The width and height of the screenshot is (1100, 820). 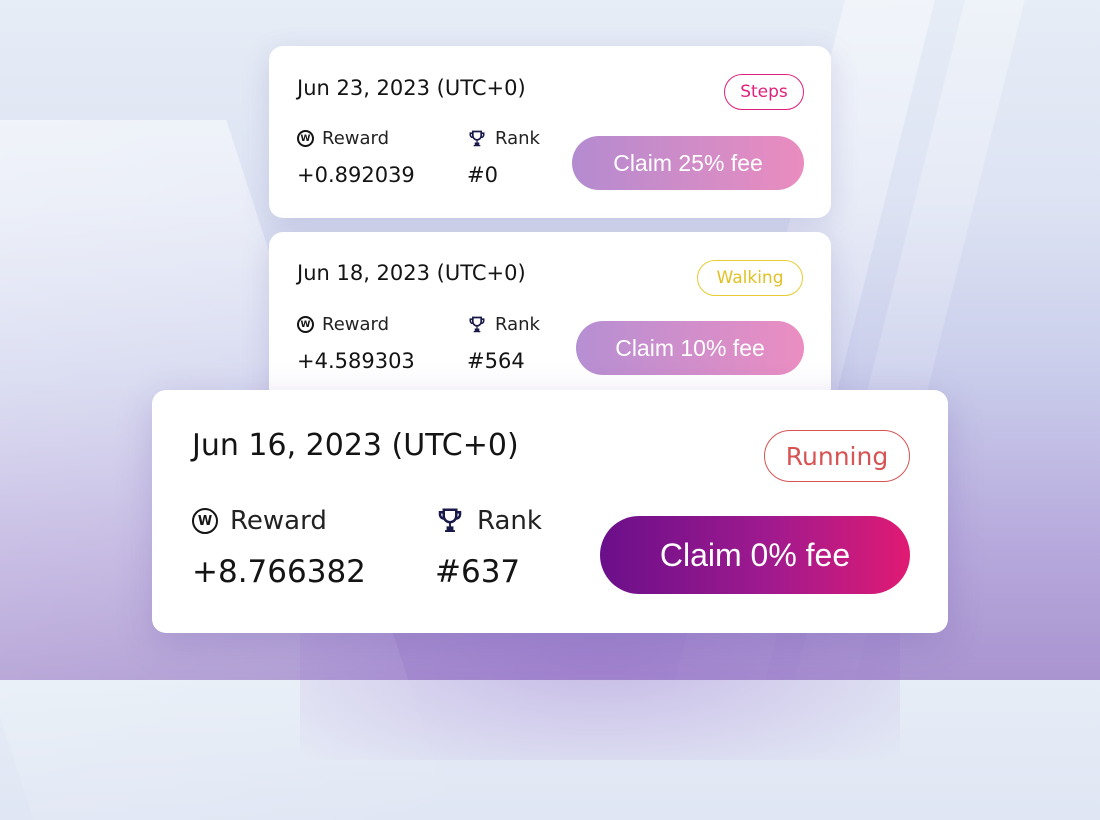 I want to click on activity-tag-steps: Steps, so click(x=764, y=92).